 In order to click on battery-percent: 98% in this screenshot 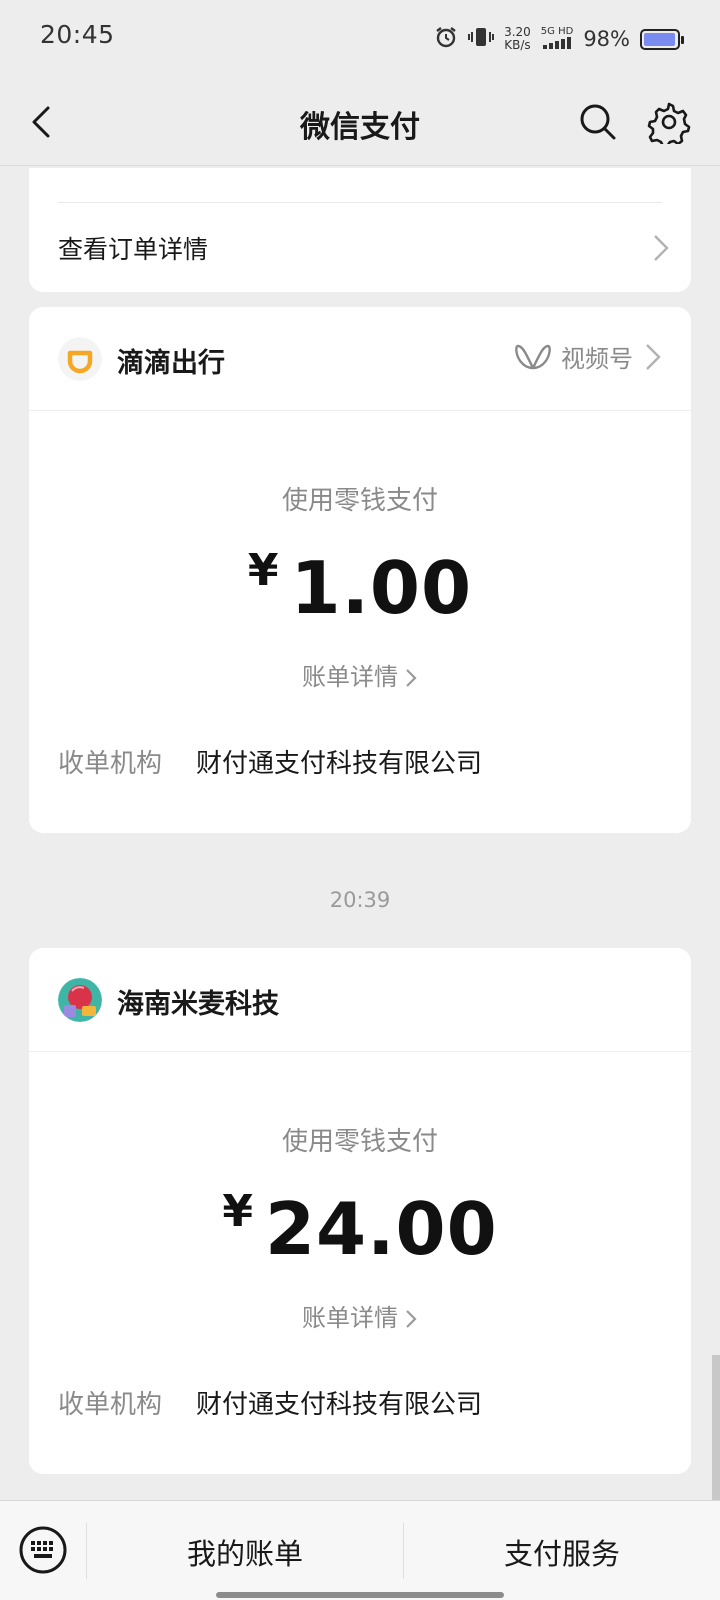, I will do `click(606, 39)`.